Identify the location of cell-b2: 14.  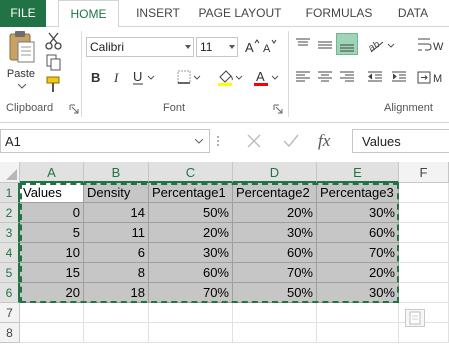
(116, 213).